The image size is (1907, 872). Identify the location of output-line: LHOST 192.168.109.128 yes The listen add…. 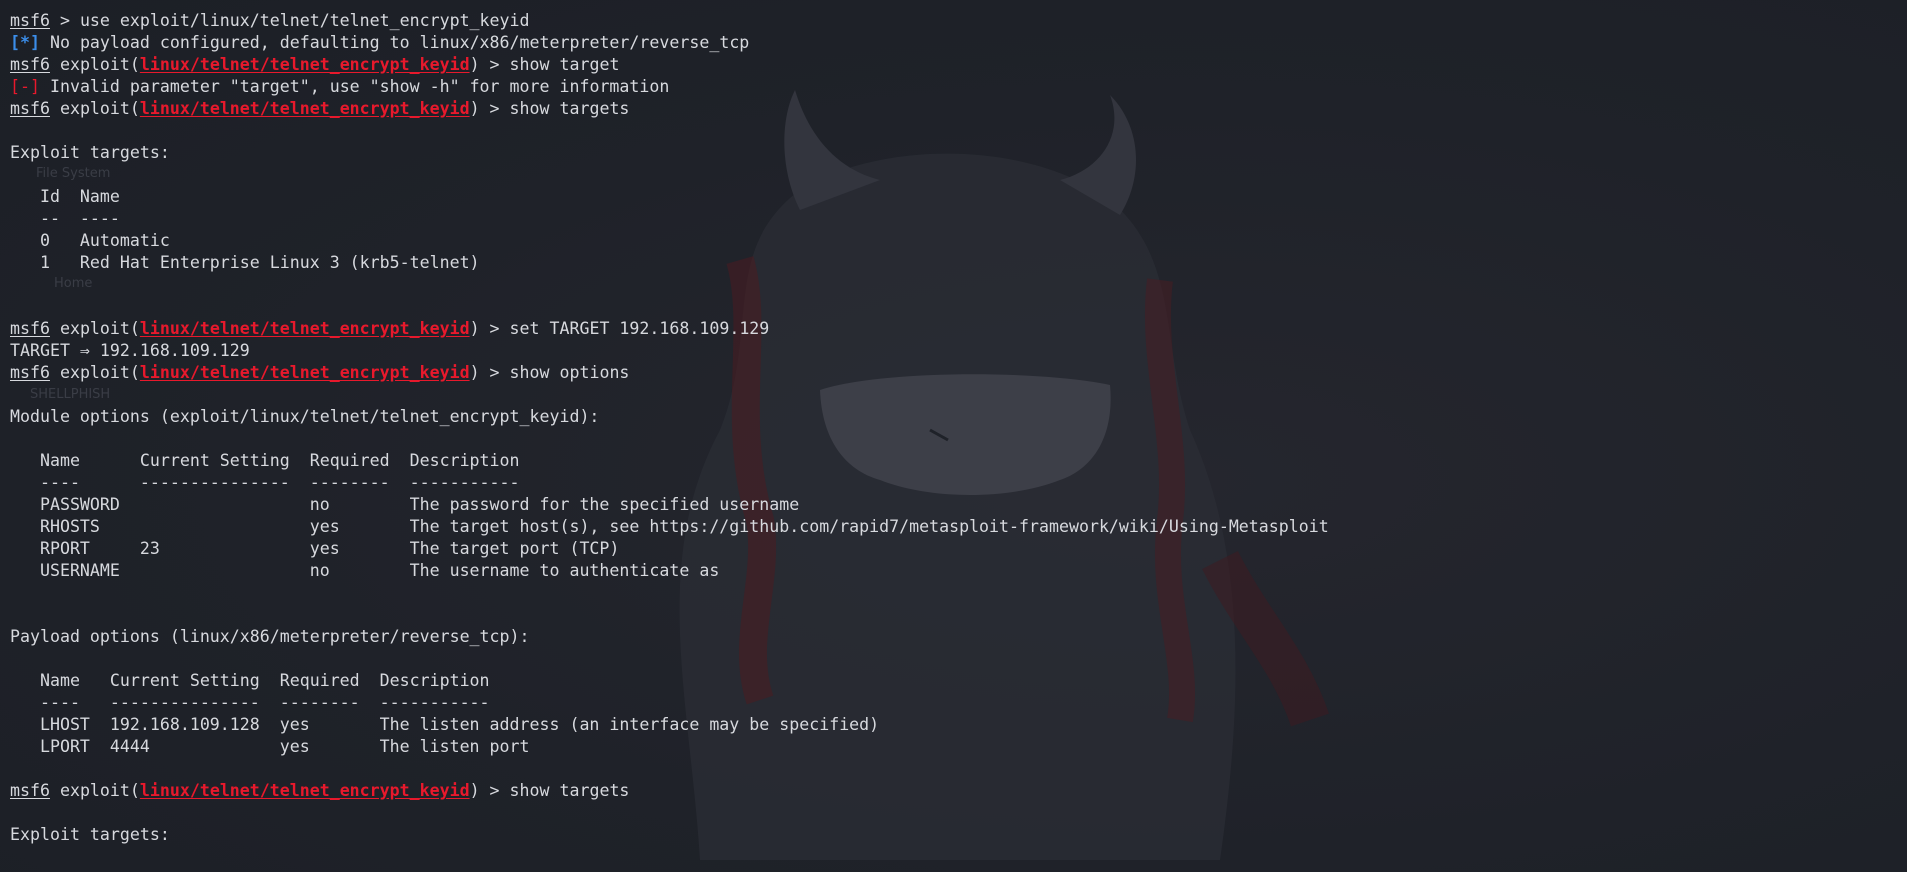
(669, 725).